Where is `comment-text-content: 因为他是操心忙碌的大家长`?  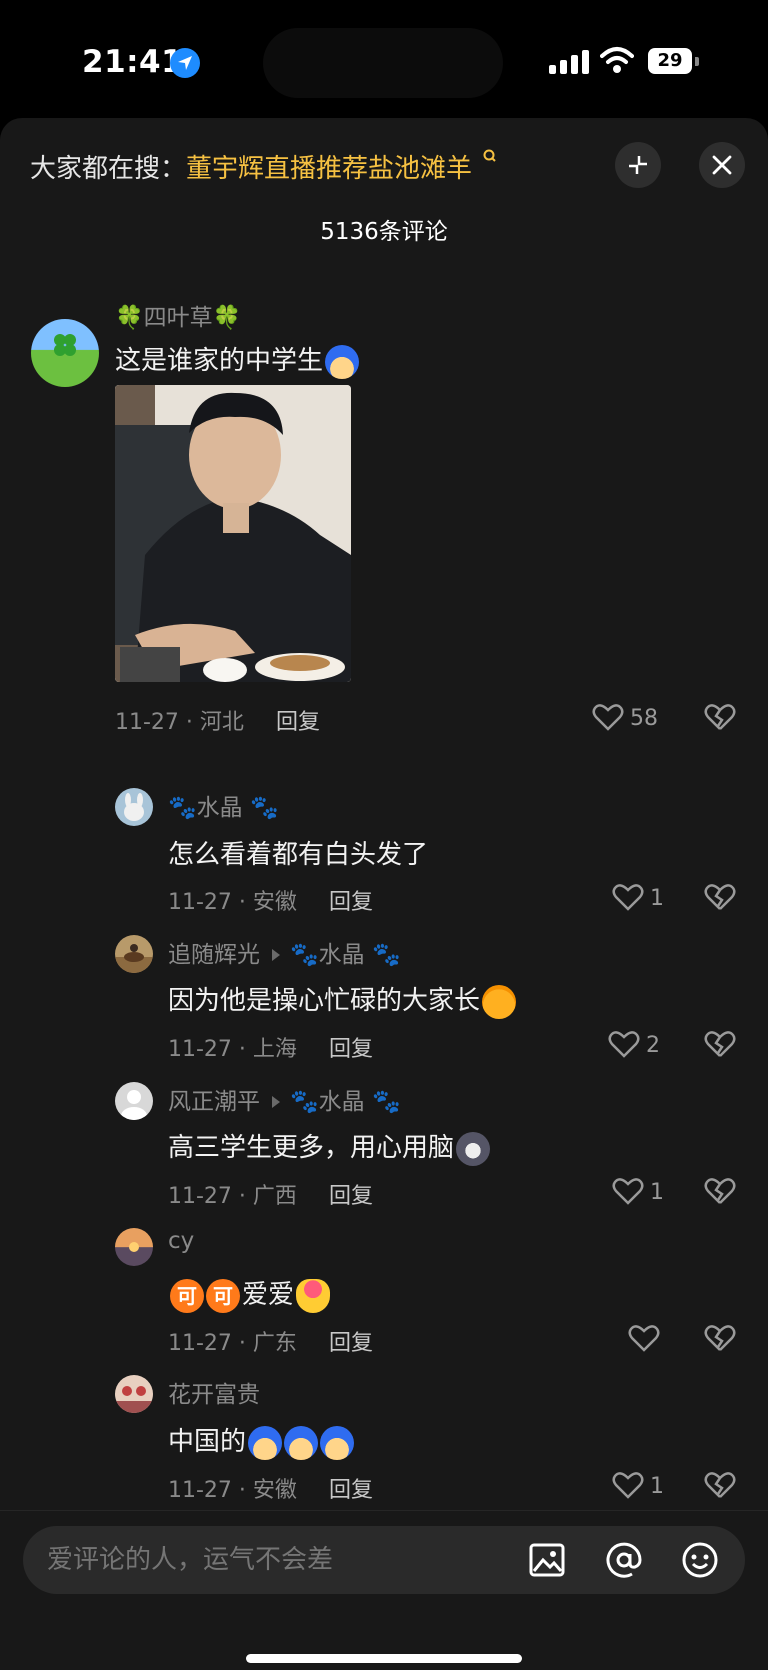 comment-text-content: 因为他是操心忙碌的大家长 is located at coordinates (324, 1001).